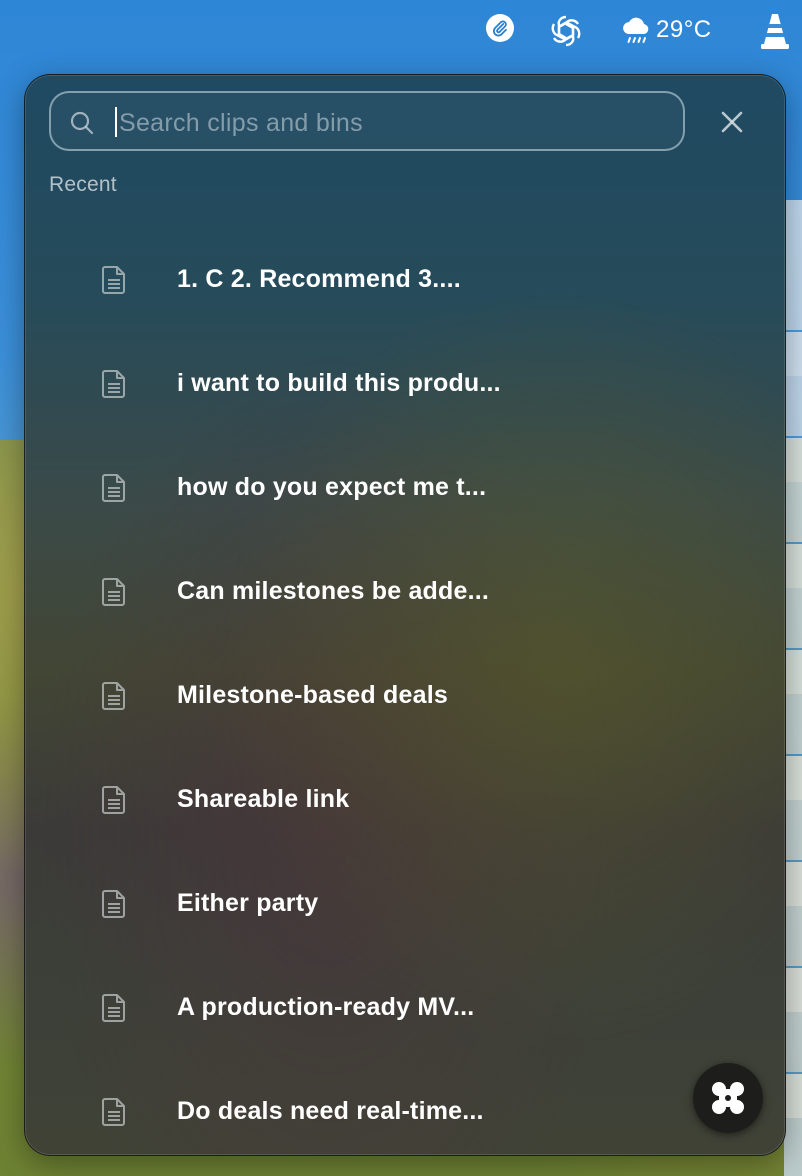 This screenshot has height=1176, width=802. I want to click on clip-item: Shareable link, so click(405, 799).